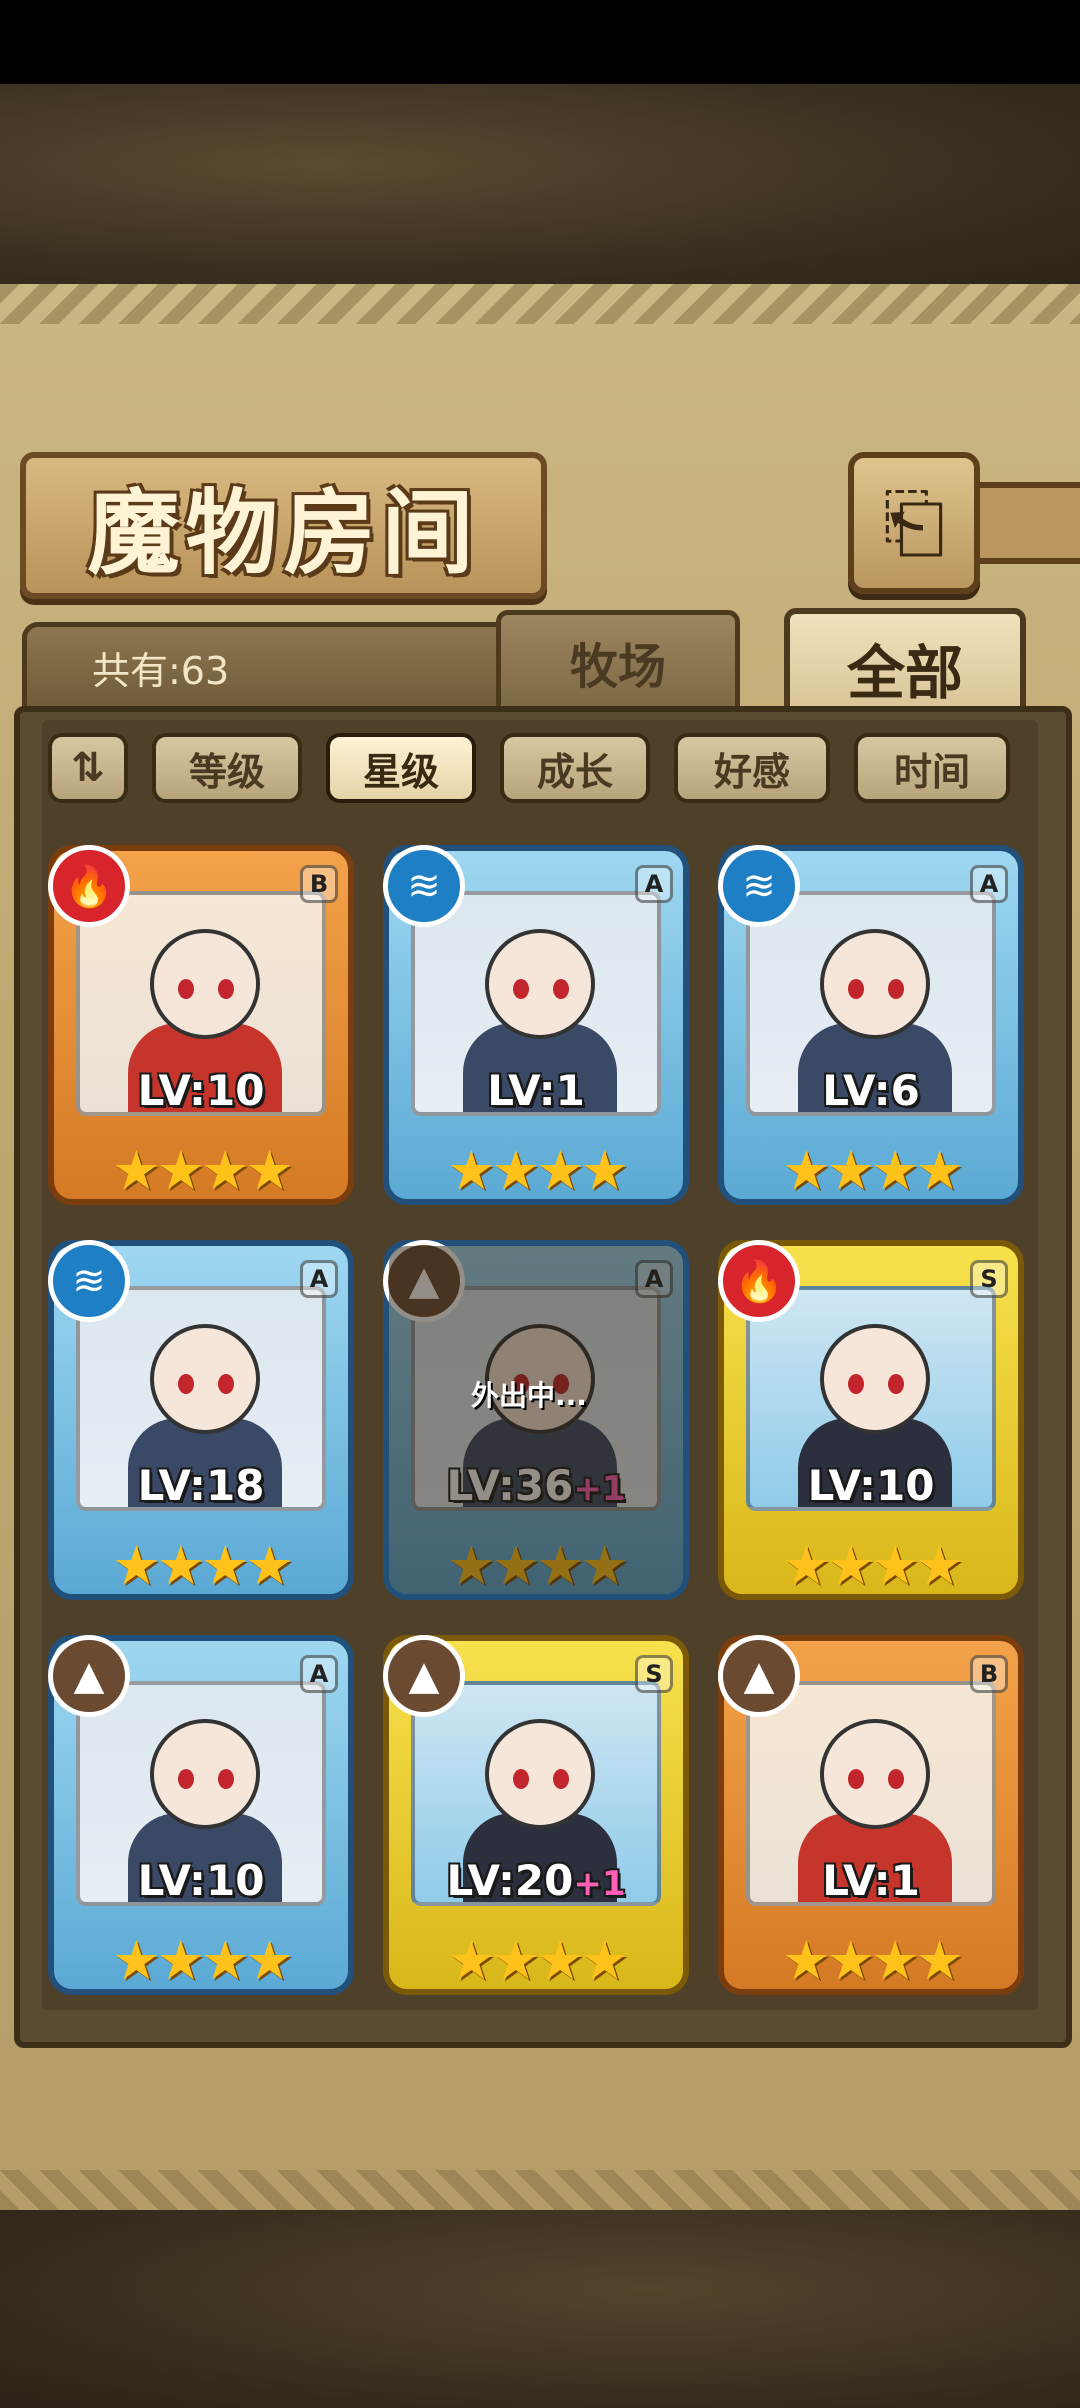 The image size is (1080, 2408). Describe the element at coordinates (540, 304) in the screenshot. I see `parchment-edge-top` at that location.